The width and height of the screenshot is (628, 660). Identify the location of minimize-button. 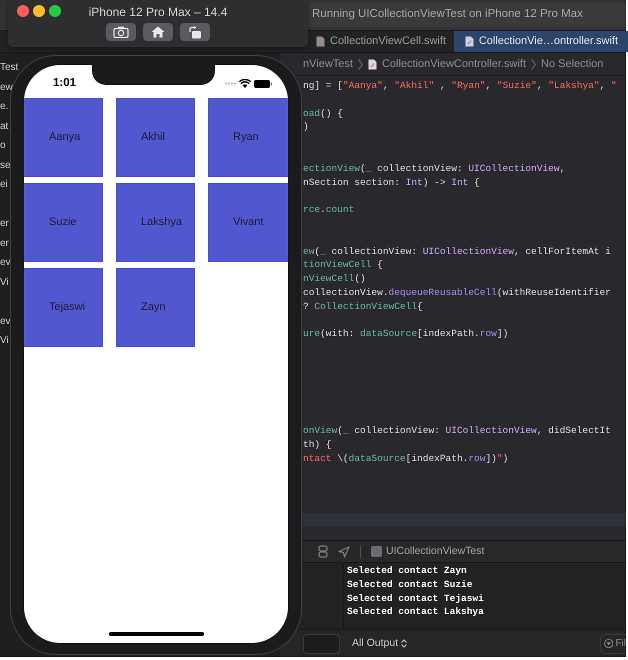
(39, 11).